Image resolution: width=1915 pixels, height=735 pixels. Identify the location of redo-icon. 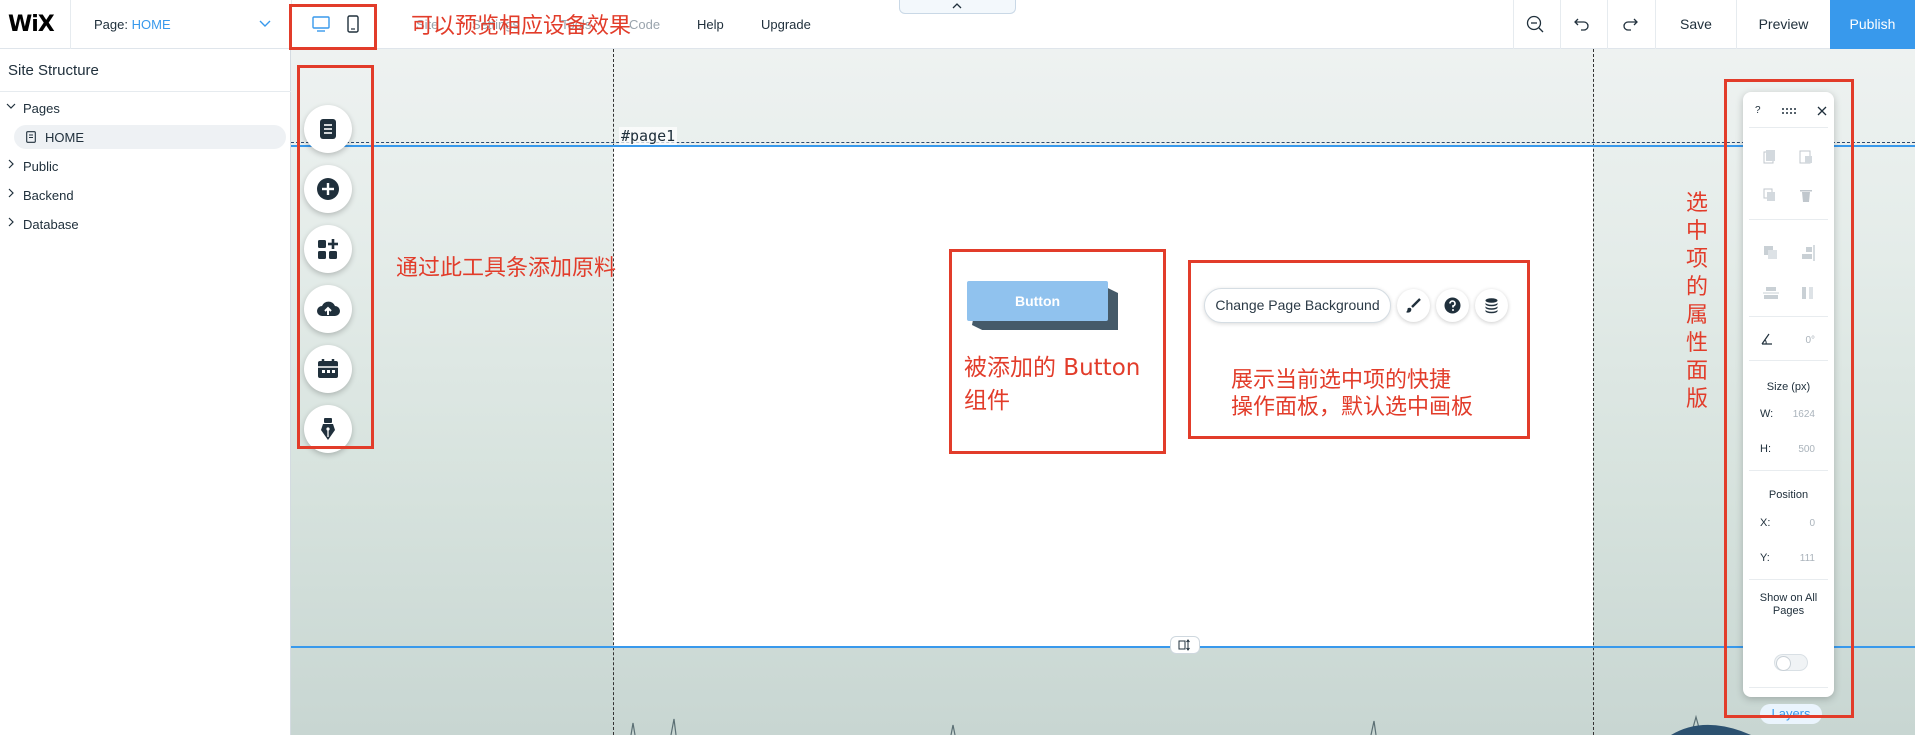
(1630, 24).